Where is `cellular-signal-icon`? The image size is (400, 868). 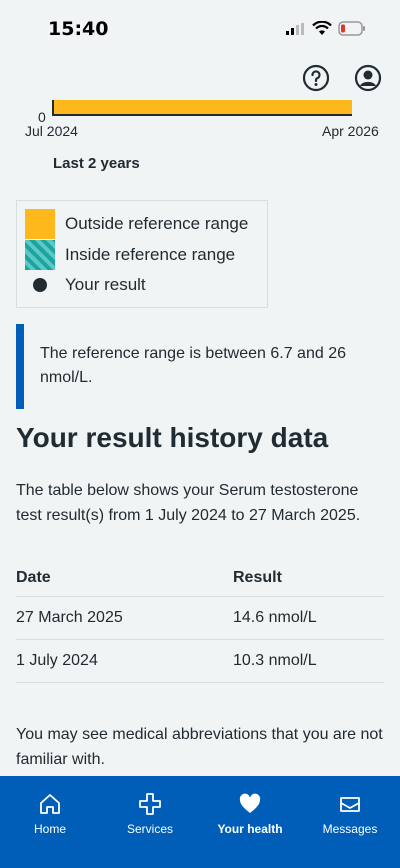 cellular-signal-icon is located at coordinates (295, 29).